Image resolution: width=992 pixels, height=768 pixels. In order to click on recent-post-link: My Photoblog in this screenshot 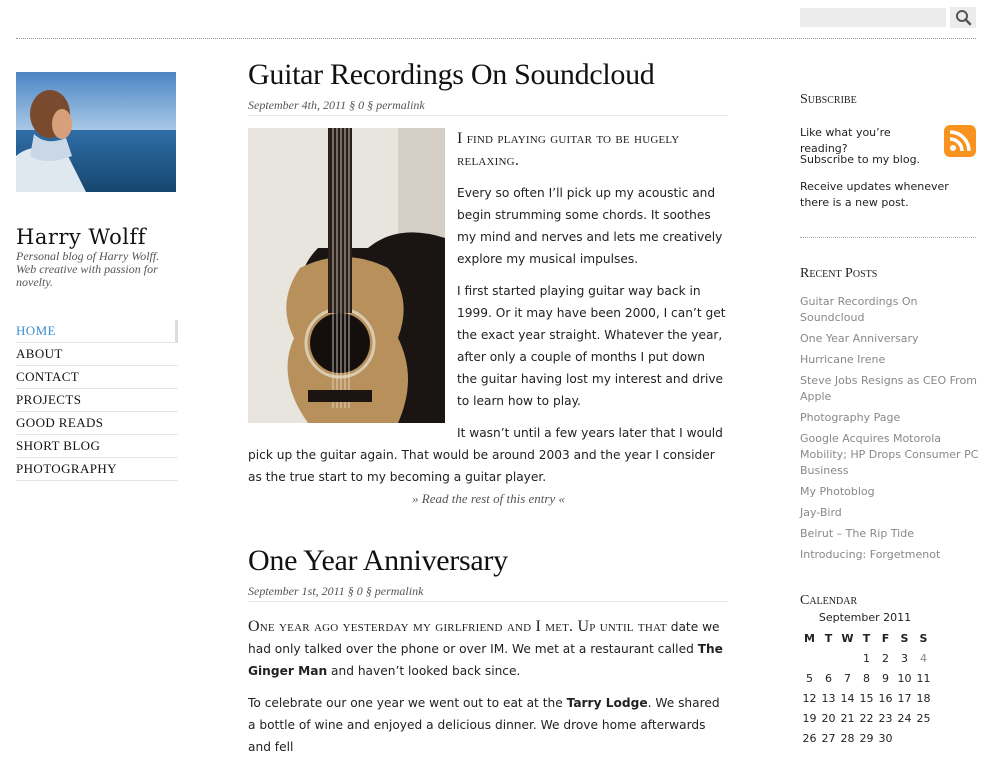, I will do `click(890, 492)`.